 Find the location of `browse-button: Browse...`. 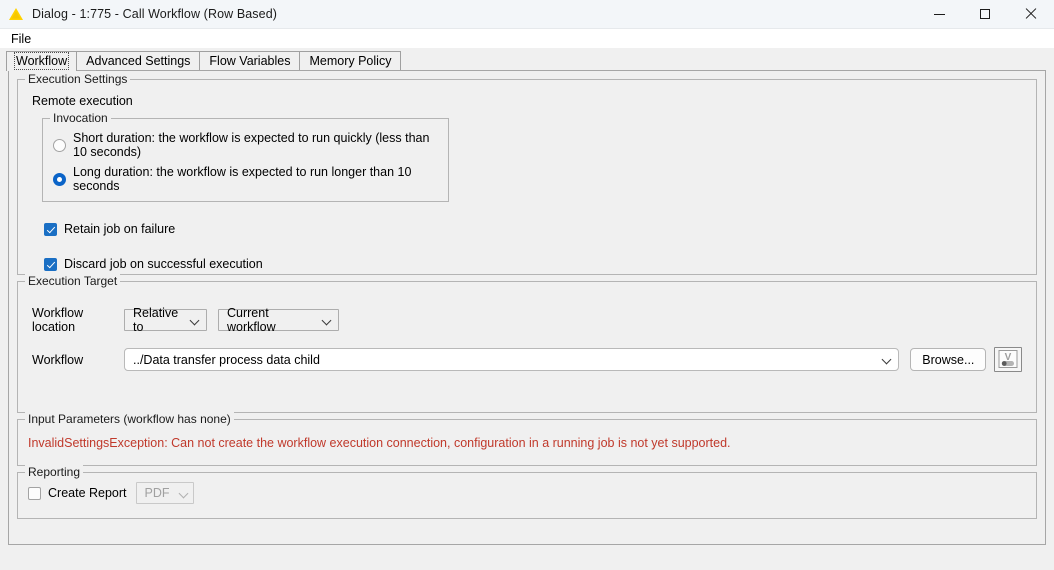

browse-button: Browse... is located at coordinates (948, 359).